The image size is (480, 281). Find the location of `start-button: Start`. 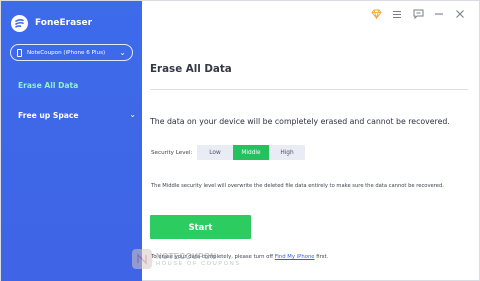

start-button: Start is located at coordinates (200, 227).